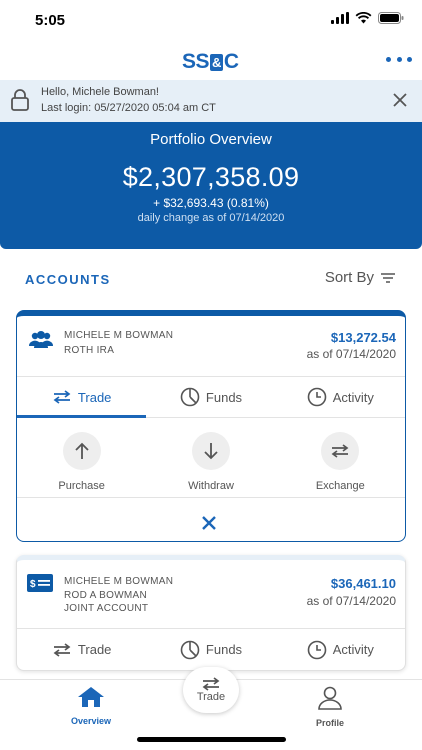 The image size is (422, 750). I want to click on logo-right-text: C, so click(231, 61).